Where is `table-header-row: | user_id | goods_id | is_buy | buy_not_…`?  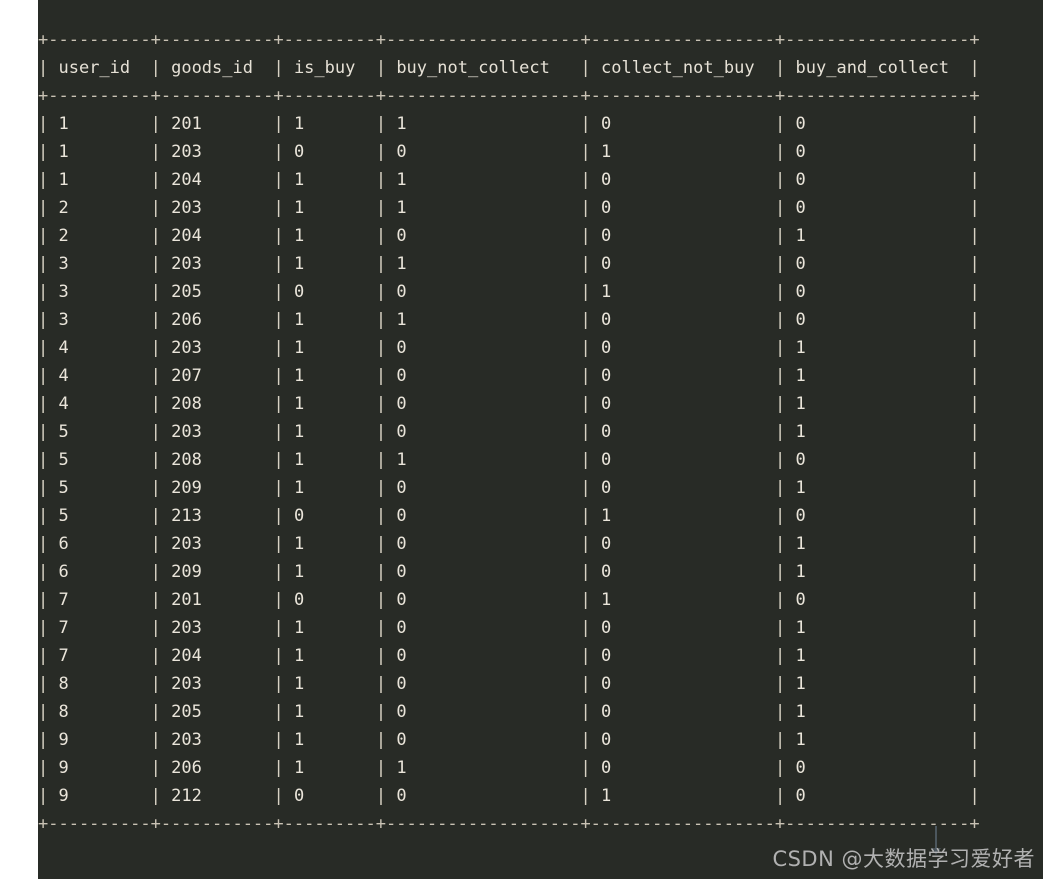 table-header-row: | user_id | goods_id | is_buy | buy_not_… is located at coordinates (509, 68).